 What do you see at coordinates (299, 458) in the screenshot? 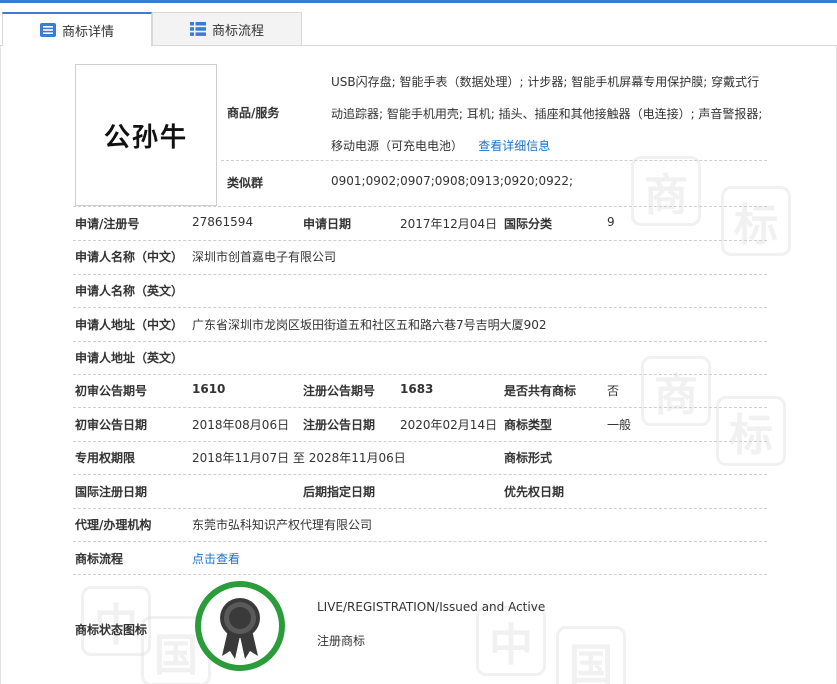
I see `exclusive-value: 2018年11月07日 至 2028年11月06日` at bounding box center [299, 458].